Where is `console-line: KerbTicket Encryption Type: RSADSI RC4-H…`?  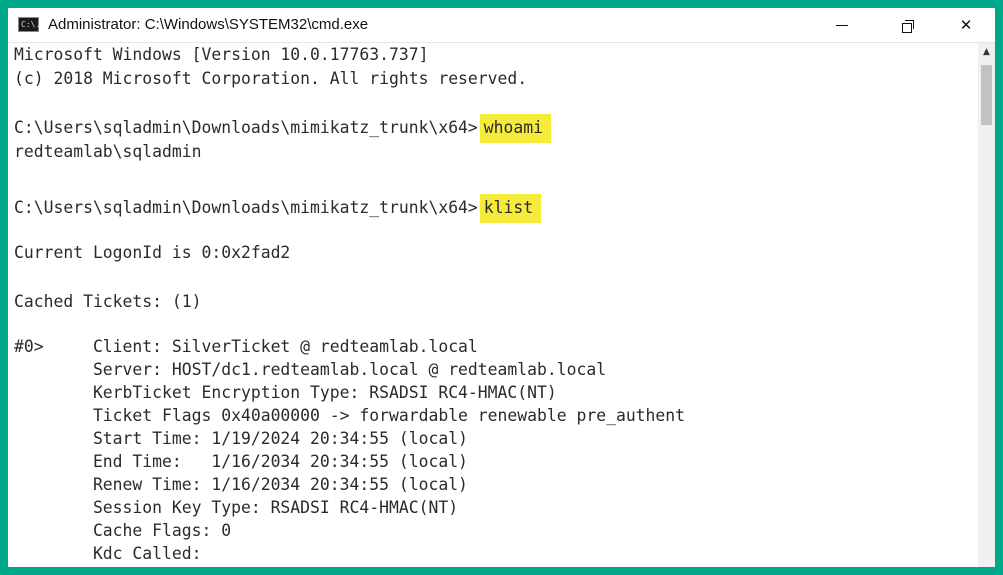 console-line: KerbTicket Encryption Type: RSADSI RC4-H… is located at coordinates (285, 392).